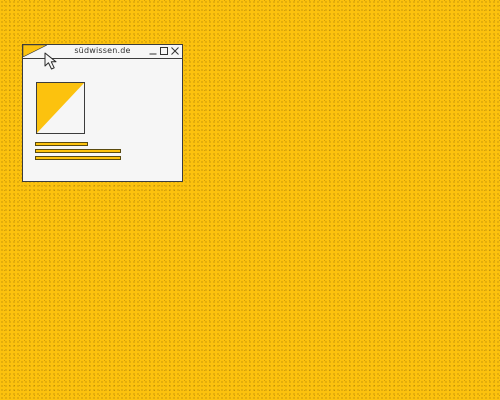 The width and height of the screenshot is (500, 400). What do you see at coordinates (175, 51) in the screenshot?
I see `close-icon` at bounding box center [175, 51].